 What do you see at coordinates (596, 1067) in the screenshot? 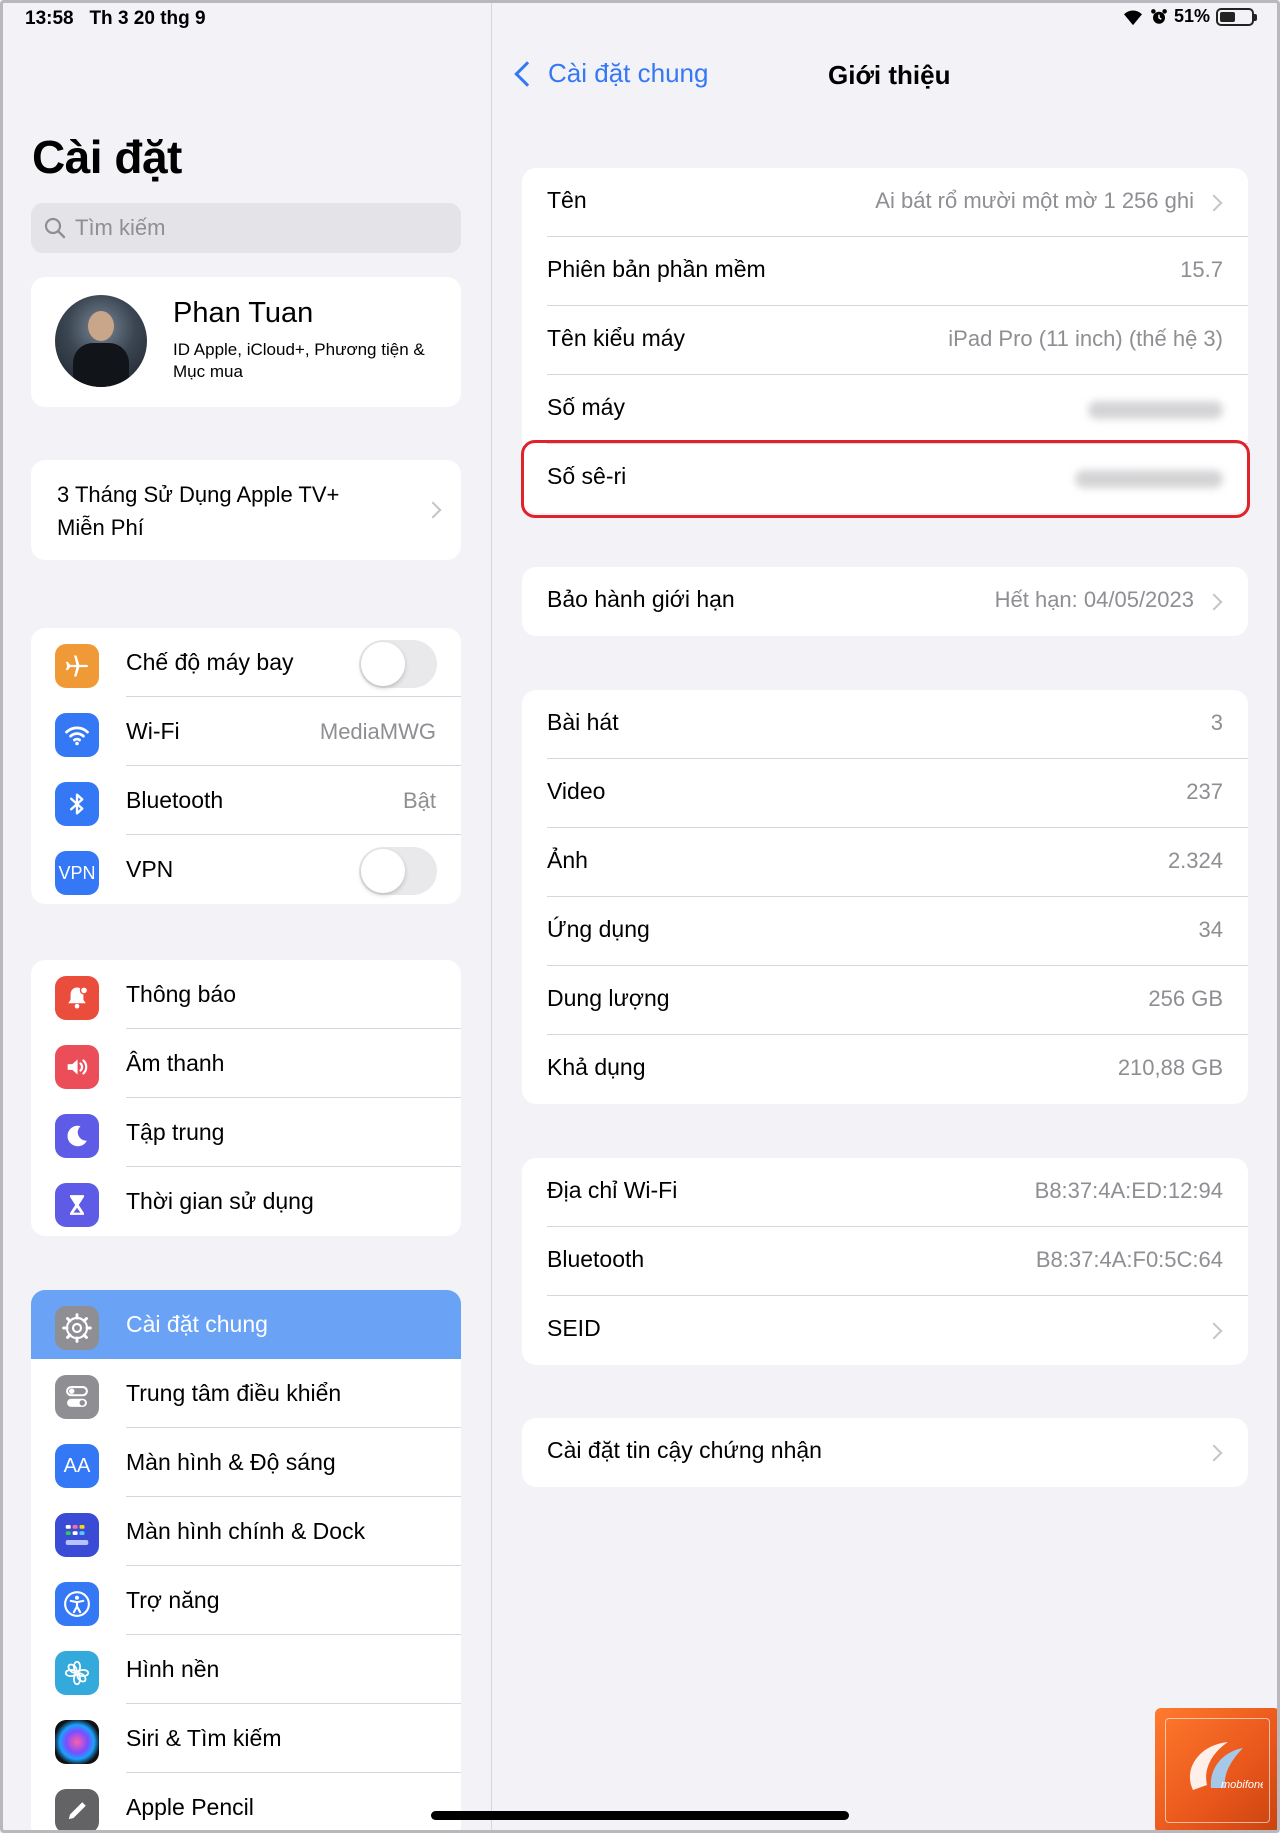
I see `row-label: Khả dụng` at bounding box center [596, 1067].